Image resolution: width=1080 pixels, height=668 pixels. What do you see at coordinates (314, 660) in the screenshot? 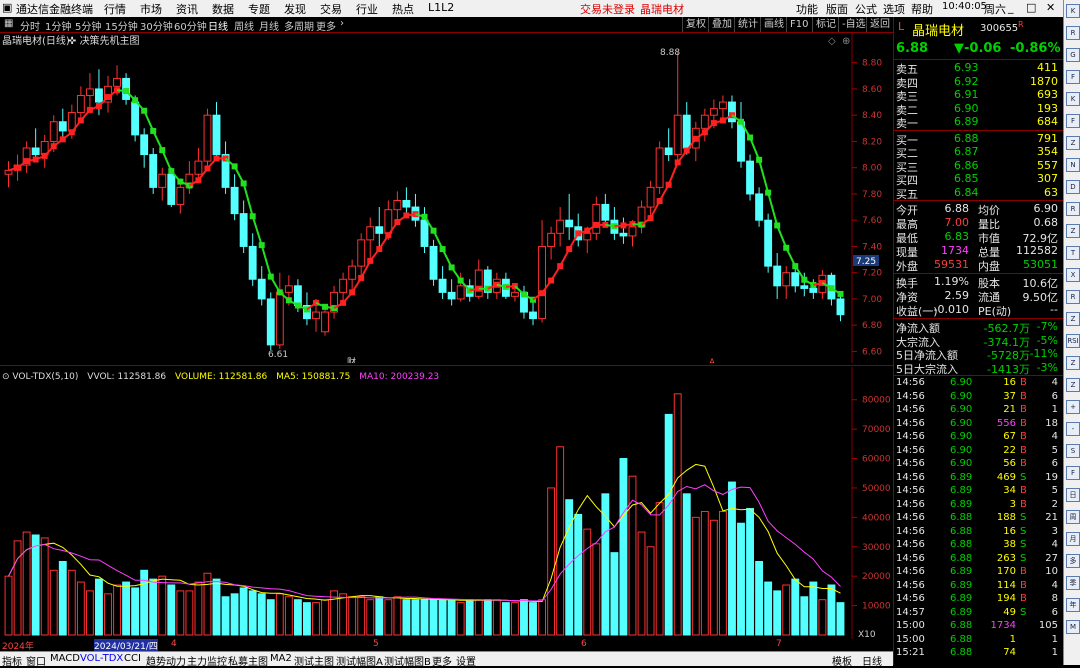
I see `tab-ceshi-main: 测试主图` at bounding box center [314, 660].